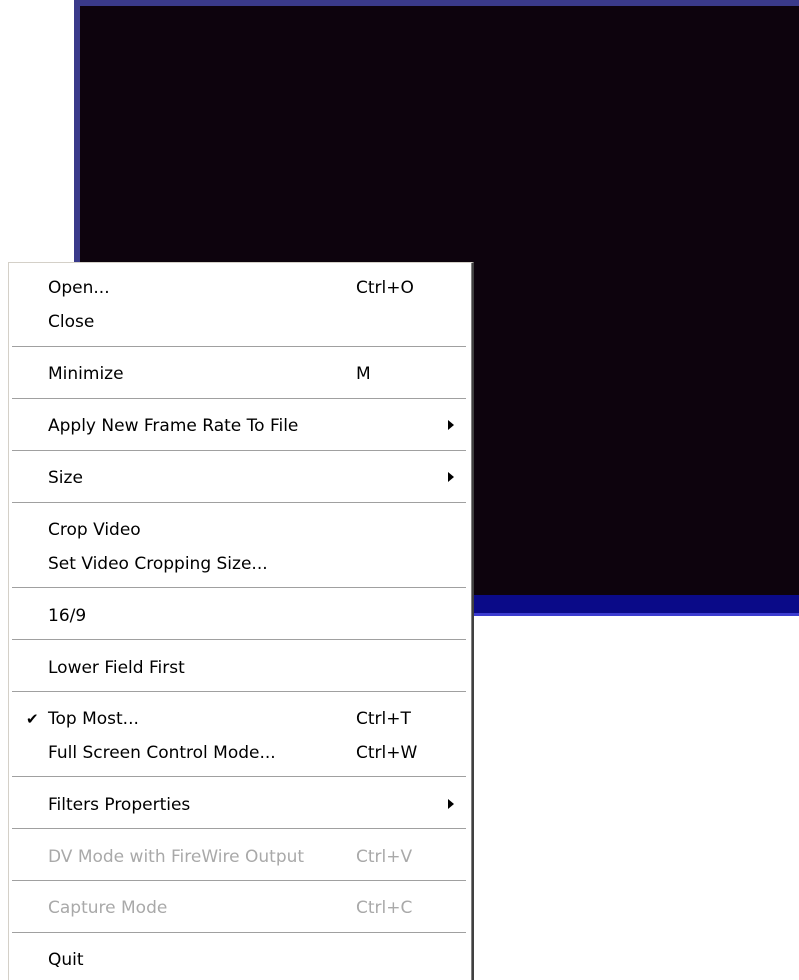 Image resolution: width=799 pixels, height=980 pixels. Describe the element at coordinates (240, 668) in the screenshot. I see `menu-item-lower-field-first: Lower Field First` at that location.